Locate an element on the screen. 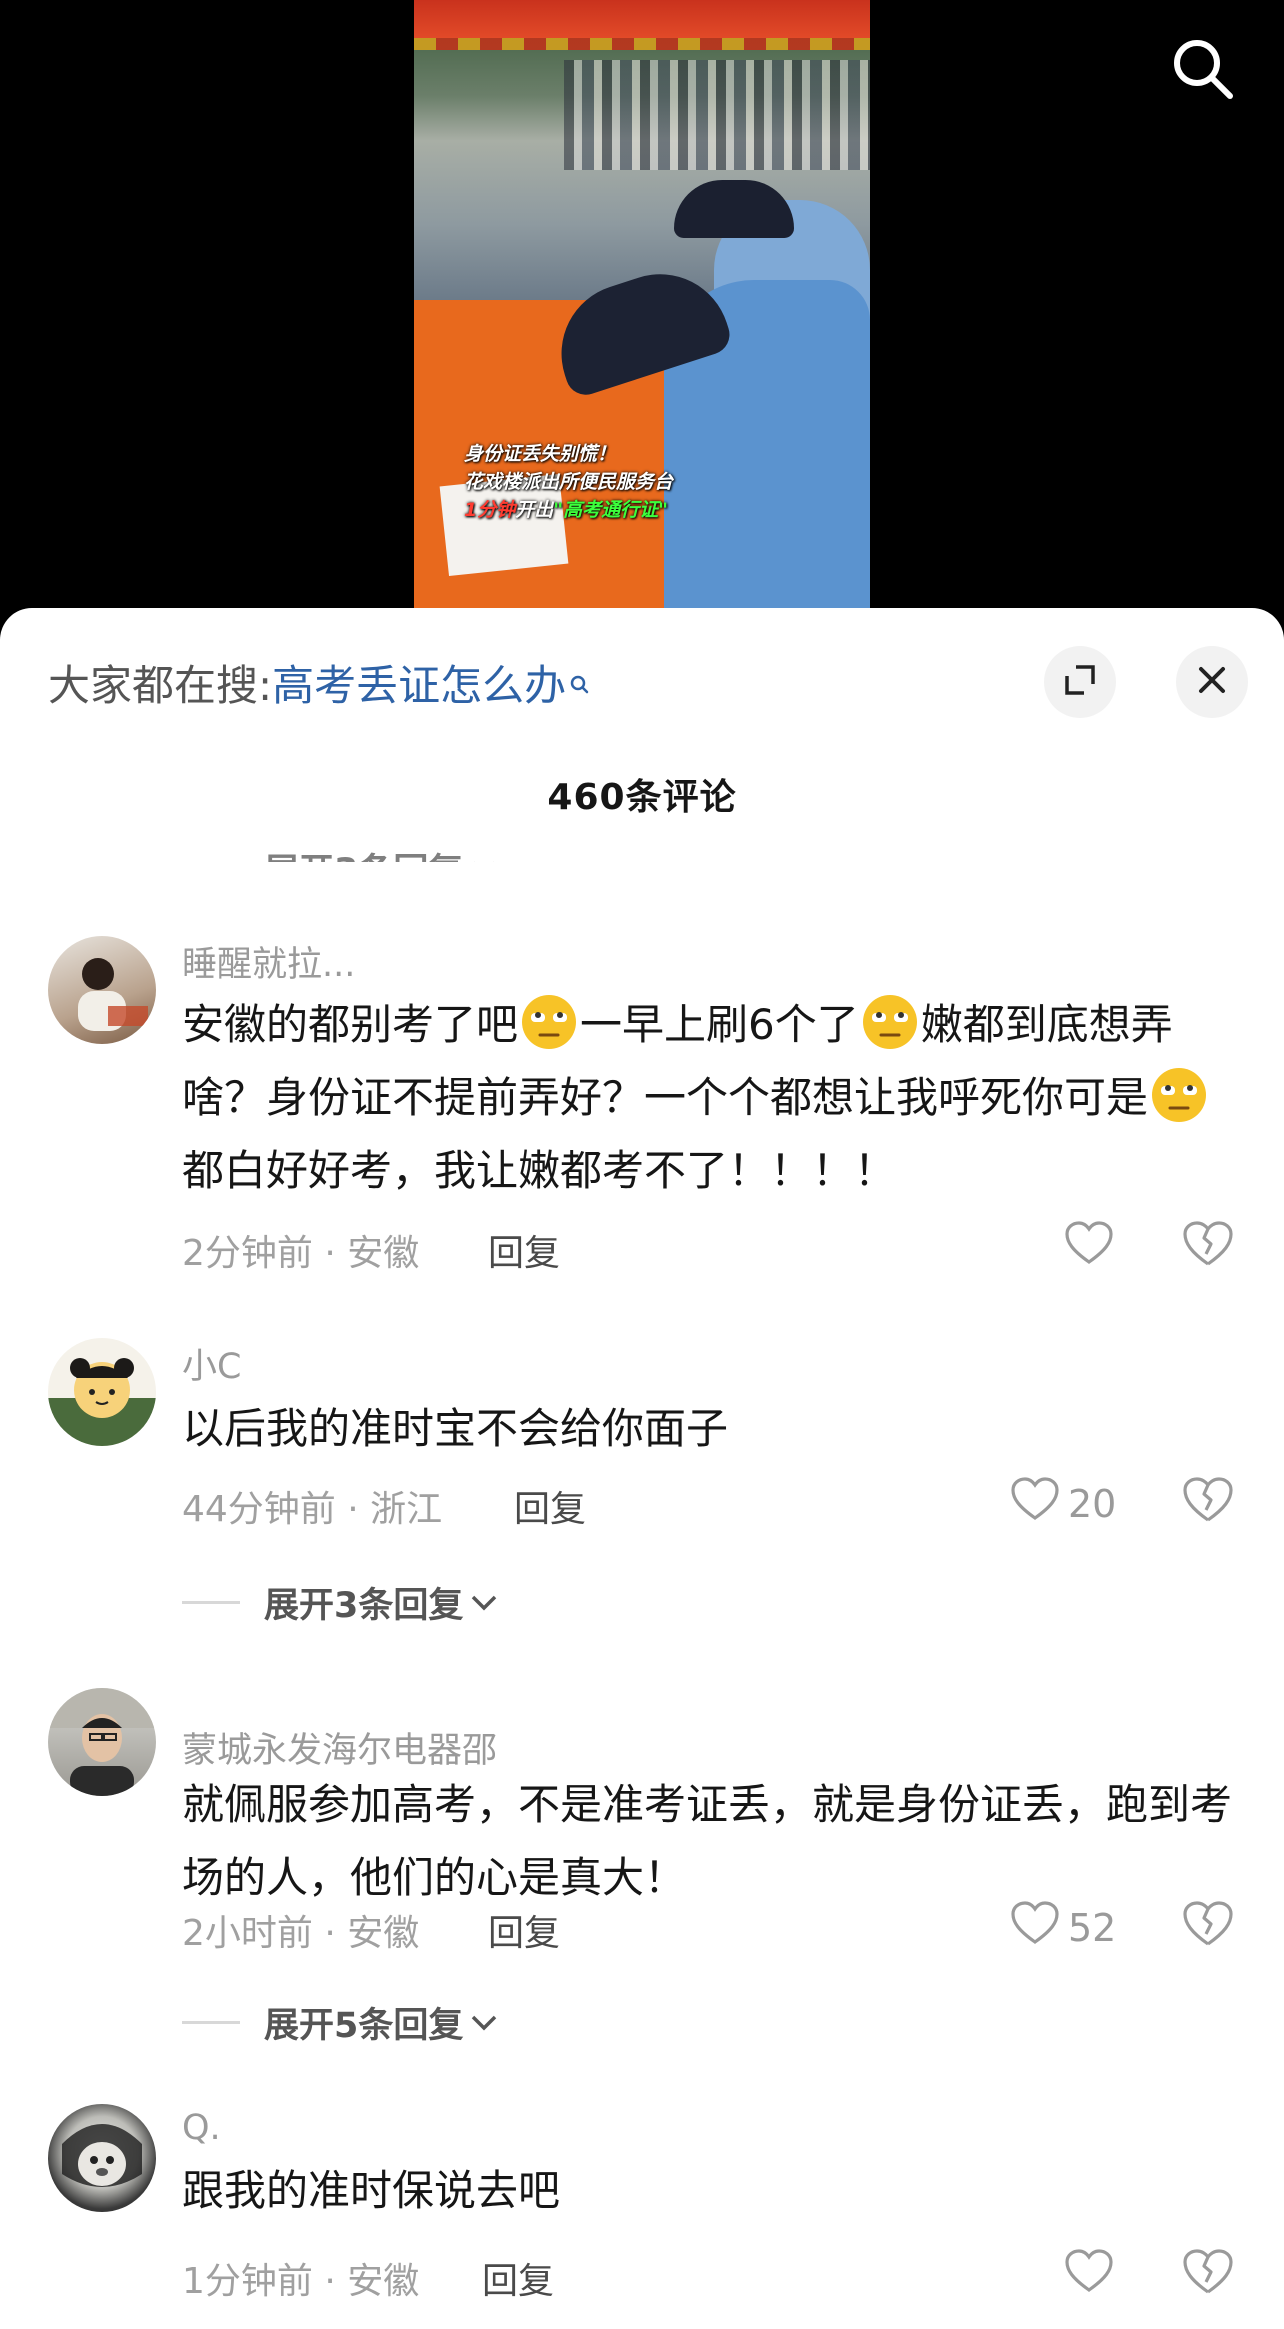 Image resolution: width=1284 pixels, height=2329 pixels. comment-meta: 1分钟前 · 安徽 is located at coordinates (301, 2281).